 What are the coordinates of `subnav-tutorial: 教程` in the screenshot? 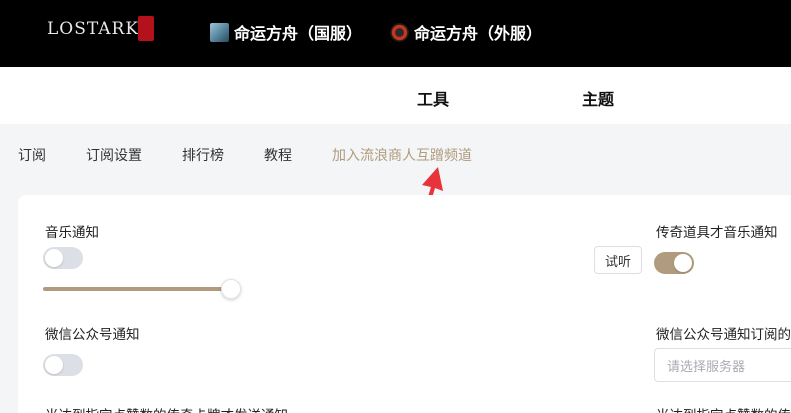 It's located at (278, 155).